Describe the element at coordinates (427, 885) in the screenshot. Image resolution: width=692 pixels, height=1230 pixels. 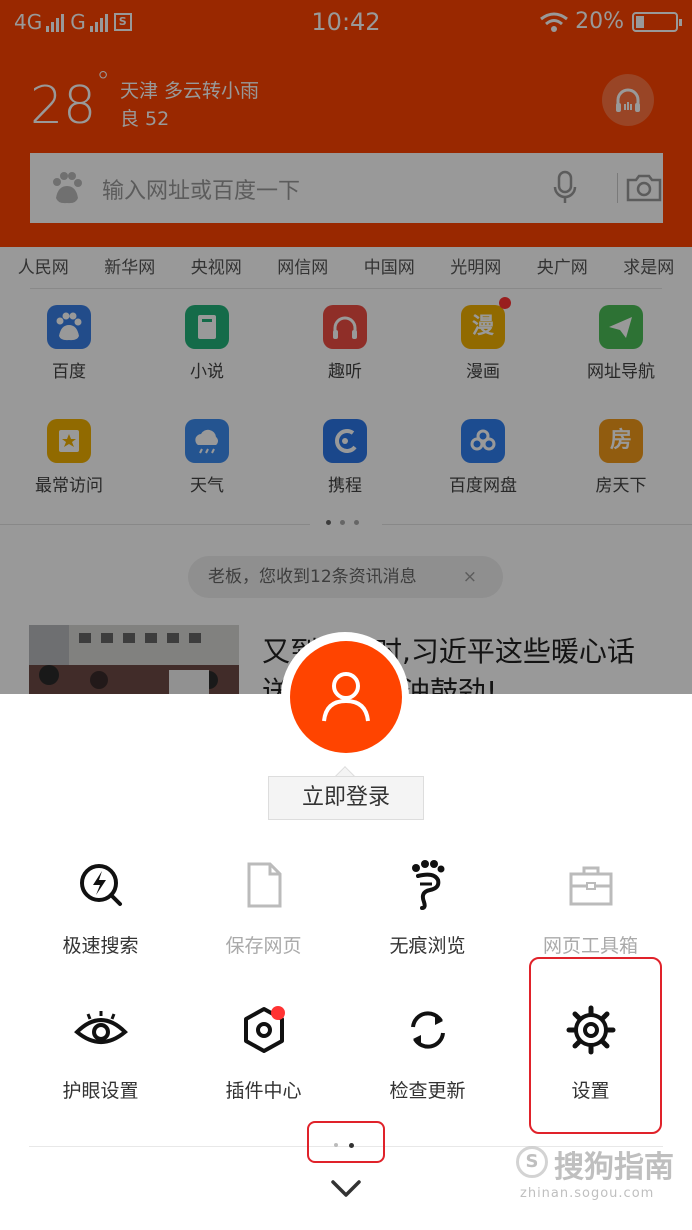
I see `footprint-icon` at that location.